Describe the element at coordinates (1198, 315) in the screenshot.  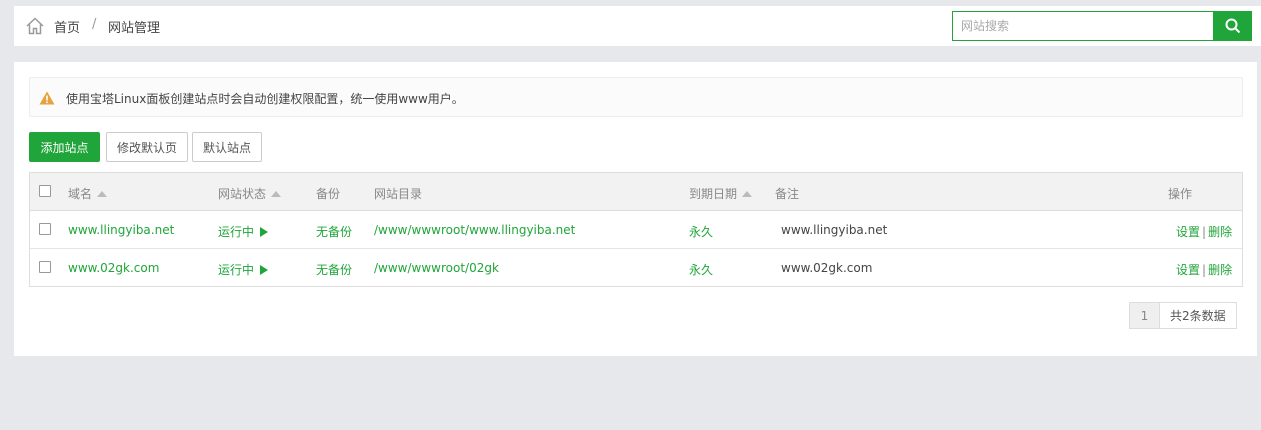
I see `total-count: 共2条数据` at that location.